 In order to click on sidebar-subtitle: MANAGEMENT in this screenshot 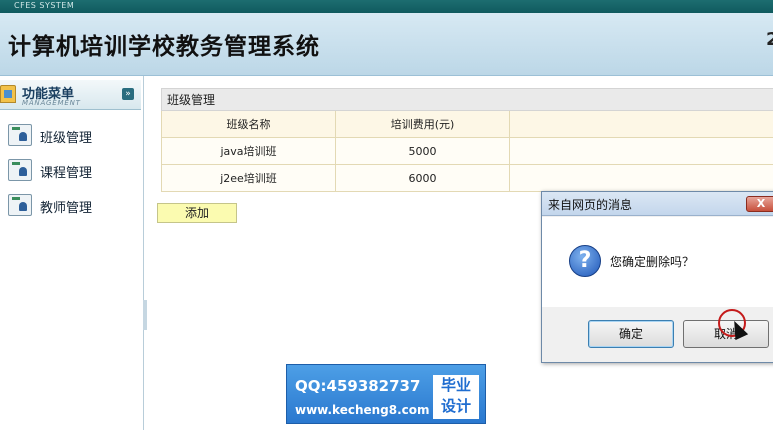, I will do `click(51, 103)`.